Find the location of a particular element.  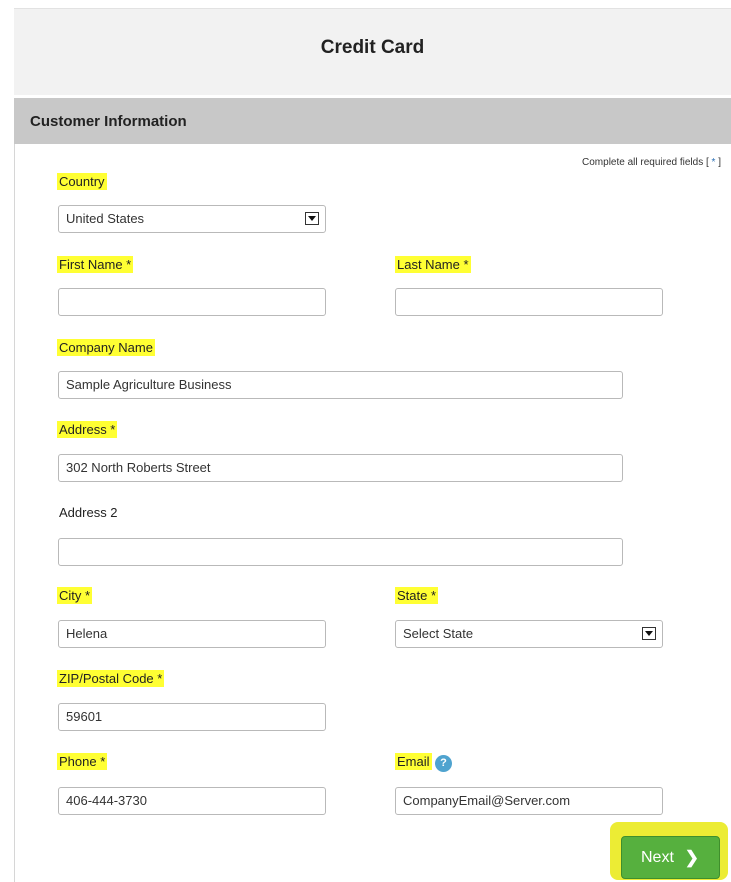

last-name-label-text: Last Name * is located at coordinates (433, 264).